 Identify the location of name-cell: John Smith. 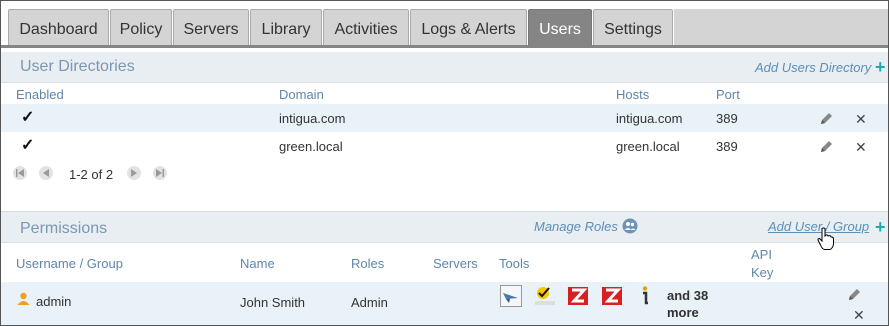
(273, 302).